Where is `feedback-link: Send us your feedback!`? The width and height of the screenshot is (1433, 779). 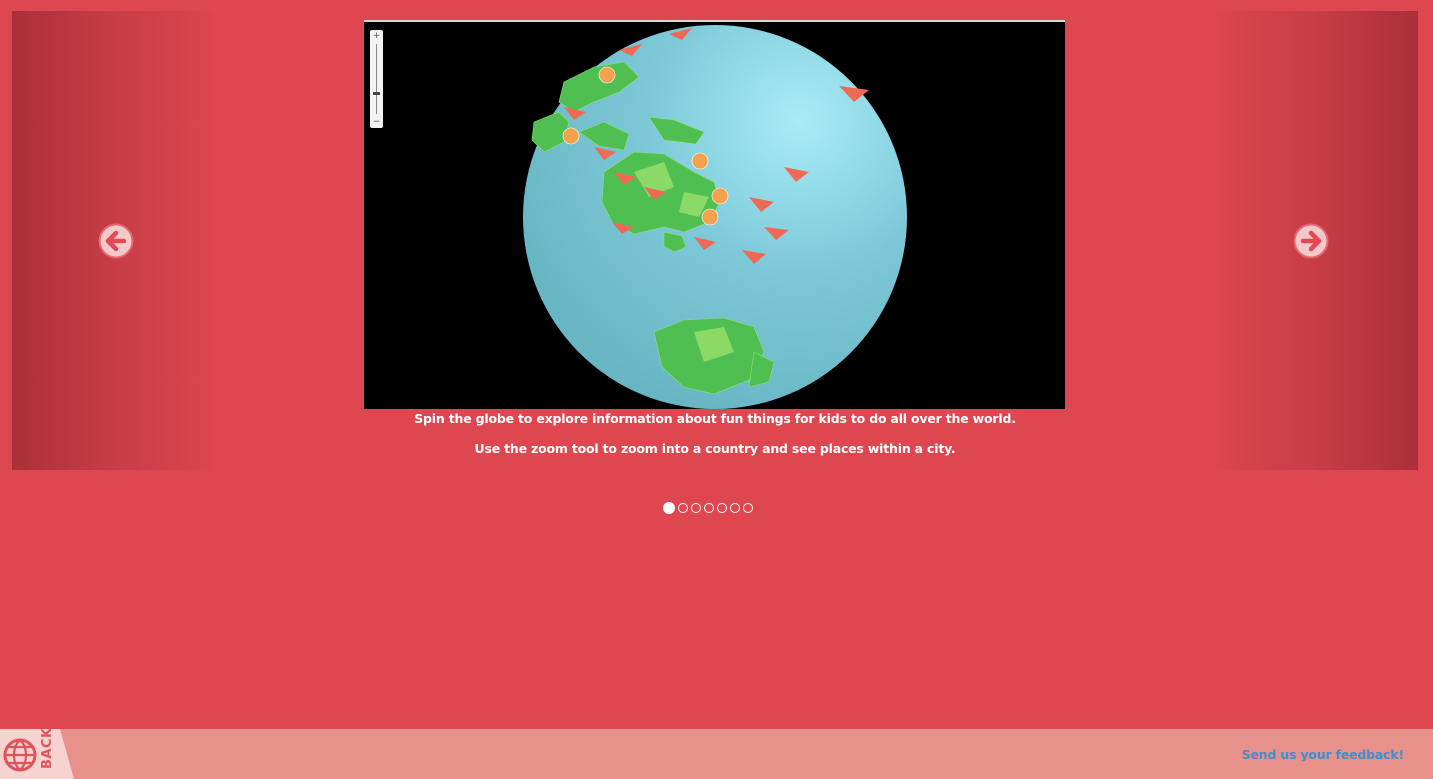
feedback-link: Send us your feedback! is located at coordinates (1323, 754).